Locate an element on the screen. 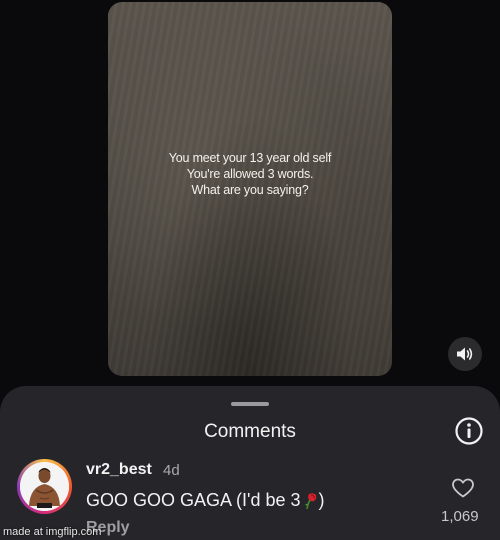  rose-emoji-icon is located at coordinates (310, 500).